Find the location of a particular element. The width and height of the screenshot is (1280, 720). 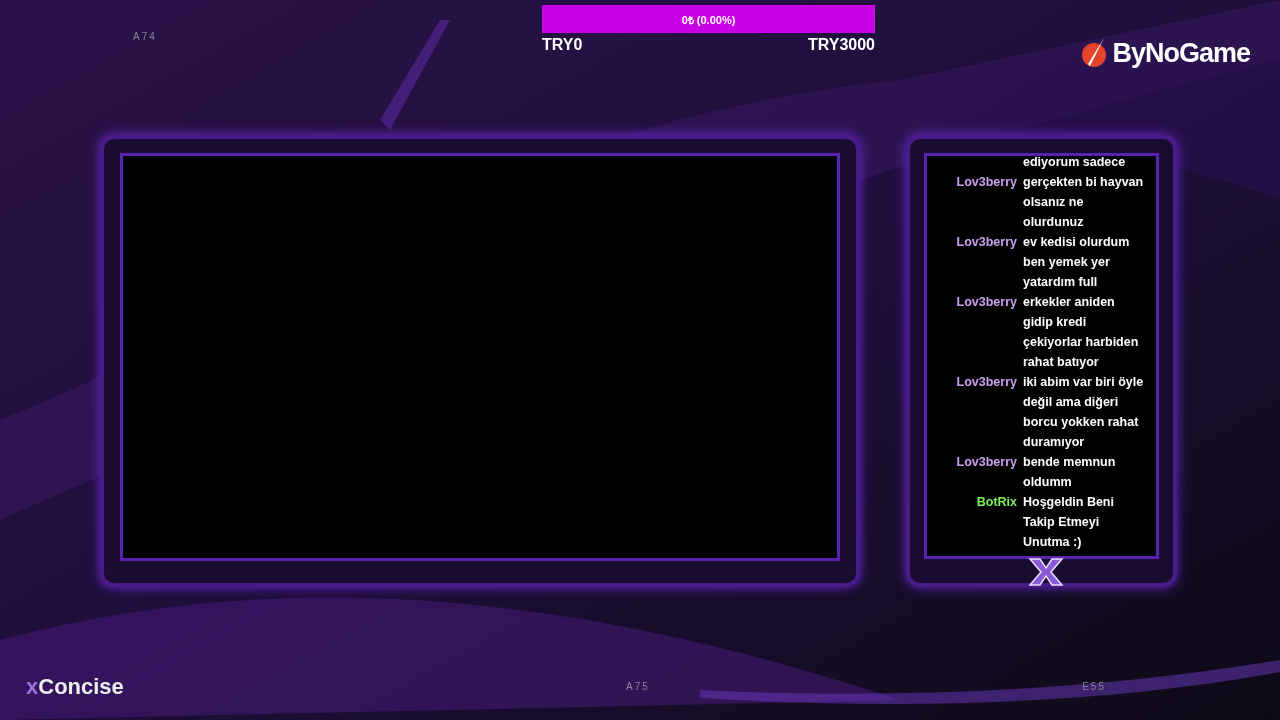

goal-max-label: TRY3000 is located at coordinates (841, 45).